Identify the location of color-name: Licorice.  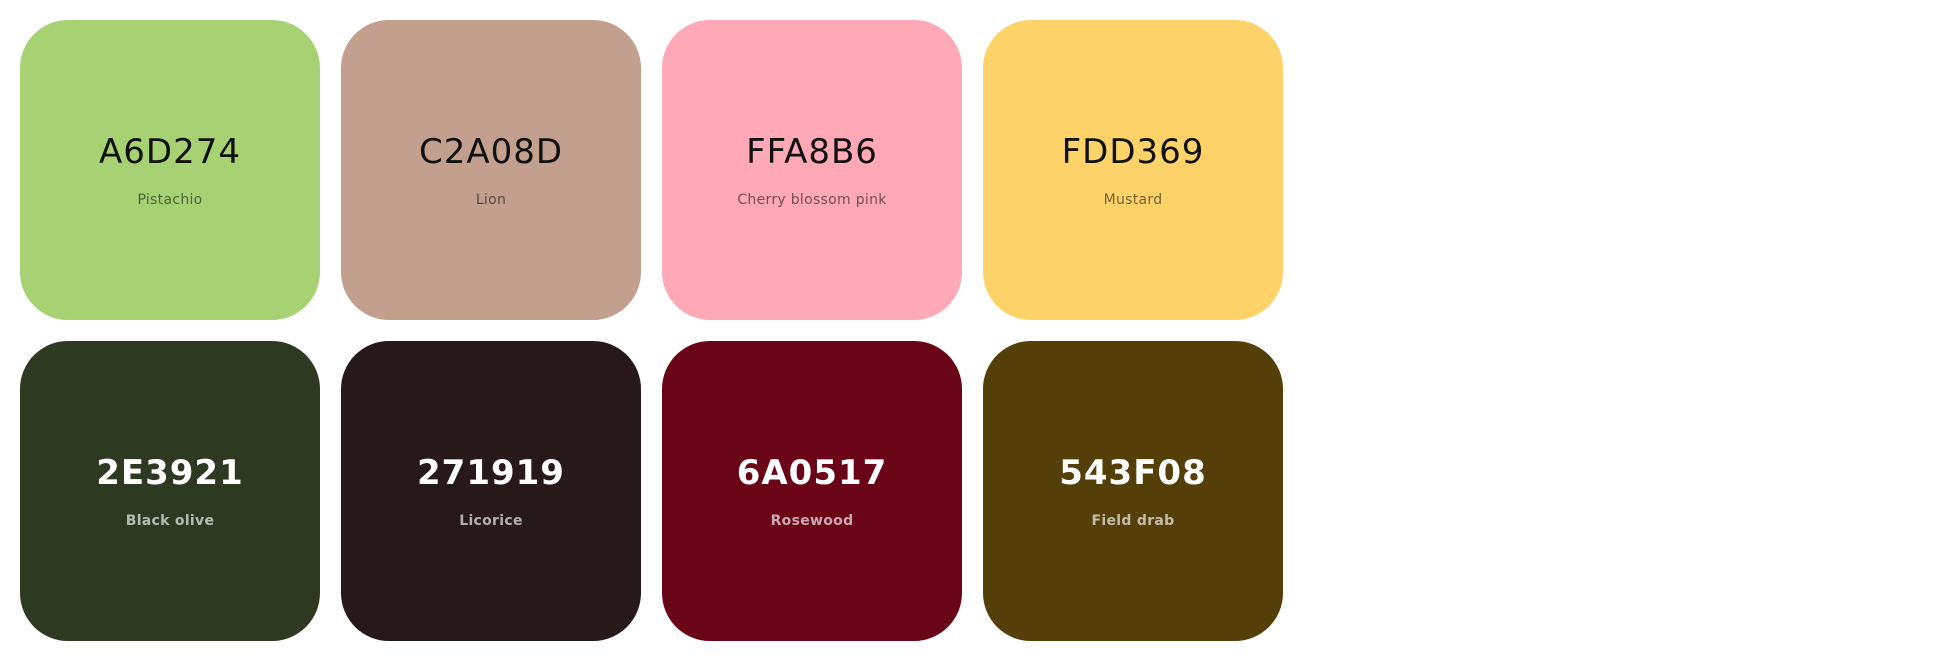
(491, 521).